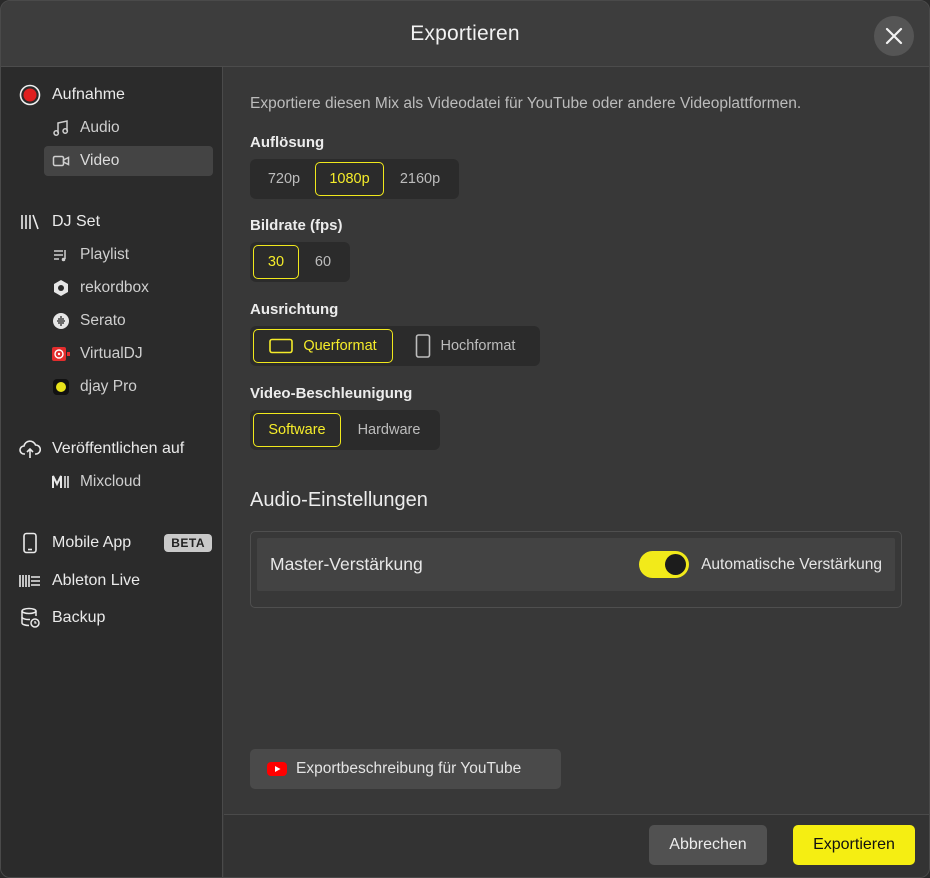 The width and height of the screenshot is (930, 878). Describe the element at coordinates (340, 346) in the screenshot. I see `orientation-option-label: Querformat` at that location.